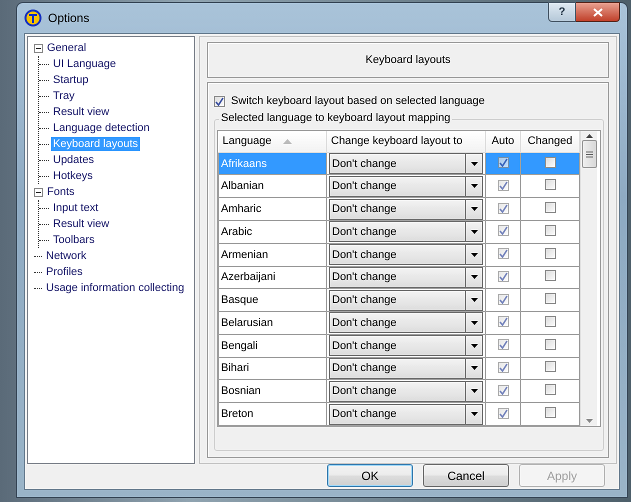  What do you see at coordinates (64, 96) in the screenshot?
I see `tree-item: Tray` at bounding box center [64, 96].